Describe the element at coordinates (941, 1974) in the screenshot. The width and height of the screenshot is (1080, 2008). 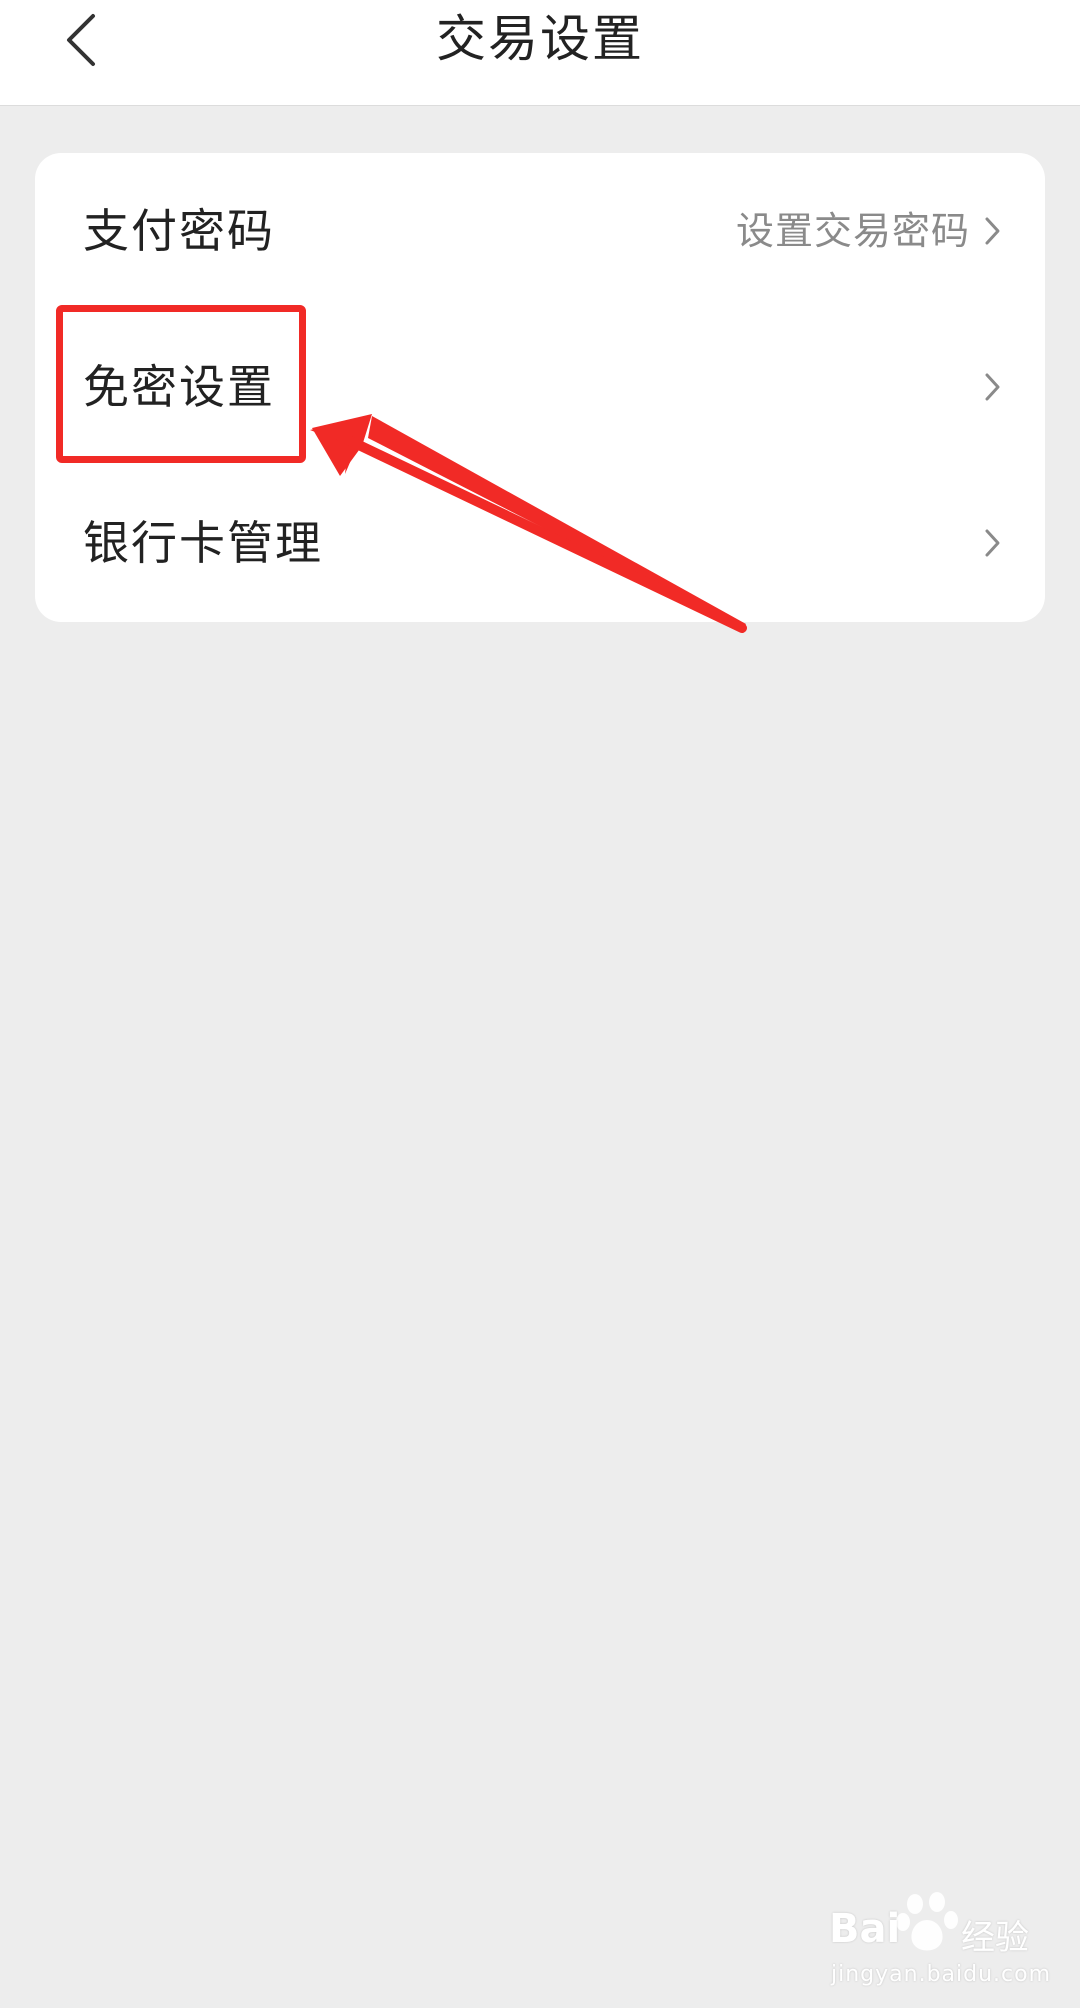
I see `watermark-url: jingyan.baidu.com` at that location.